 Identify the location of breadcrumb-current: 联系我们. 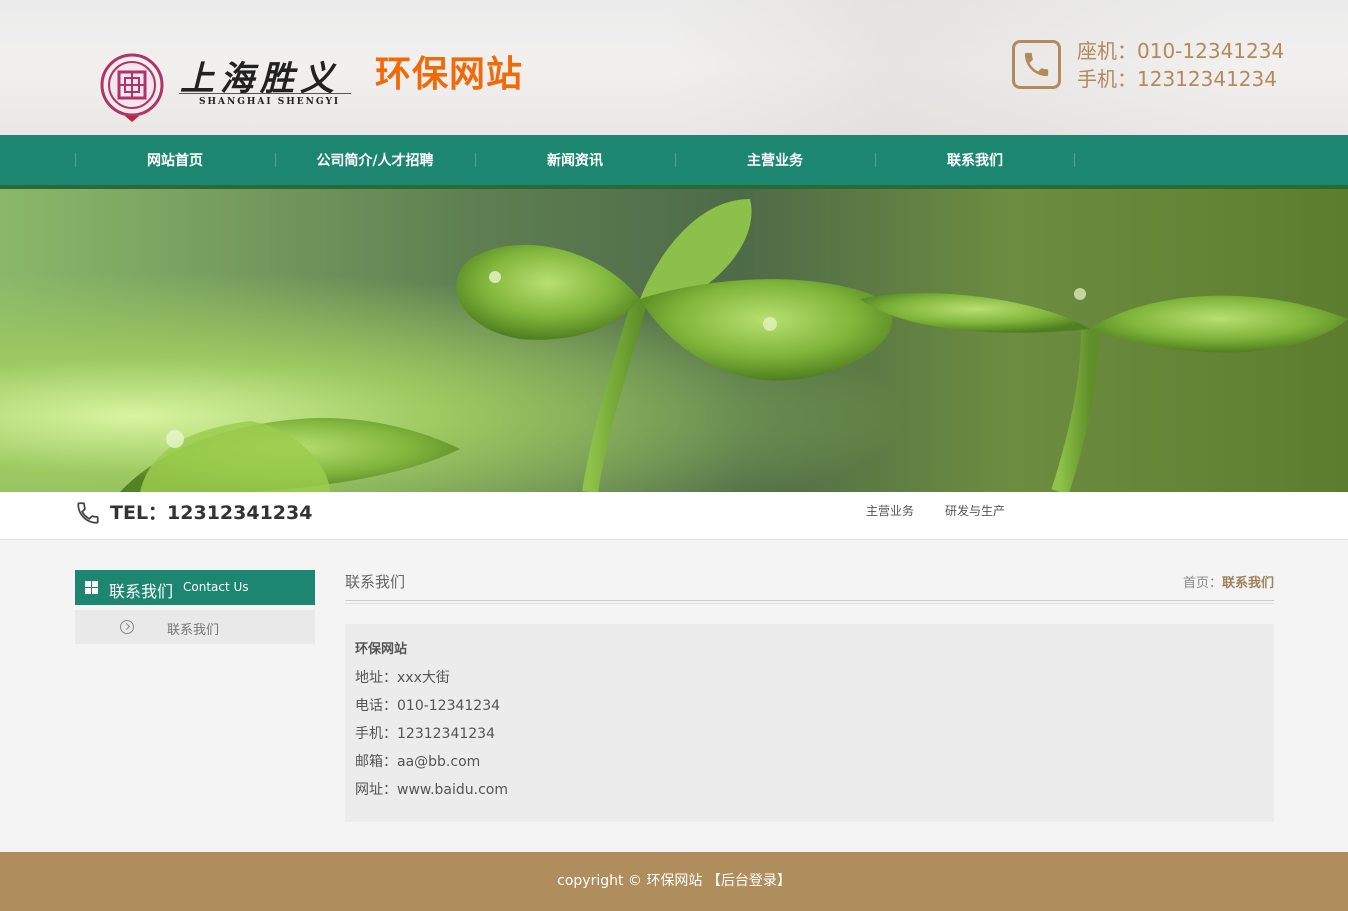
(1247, 583).